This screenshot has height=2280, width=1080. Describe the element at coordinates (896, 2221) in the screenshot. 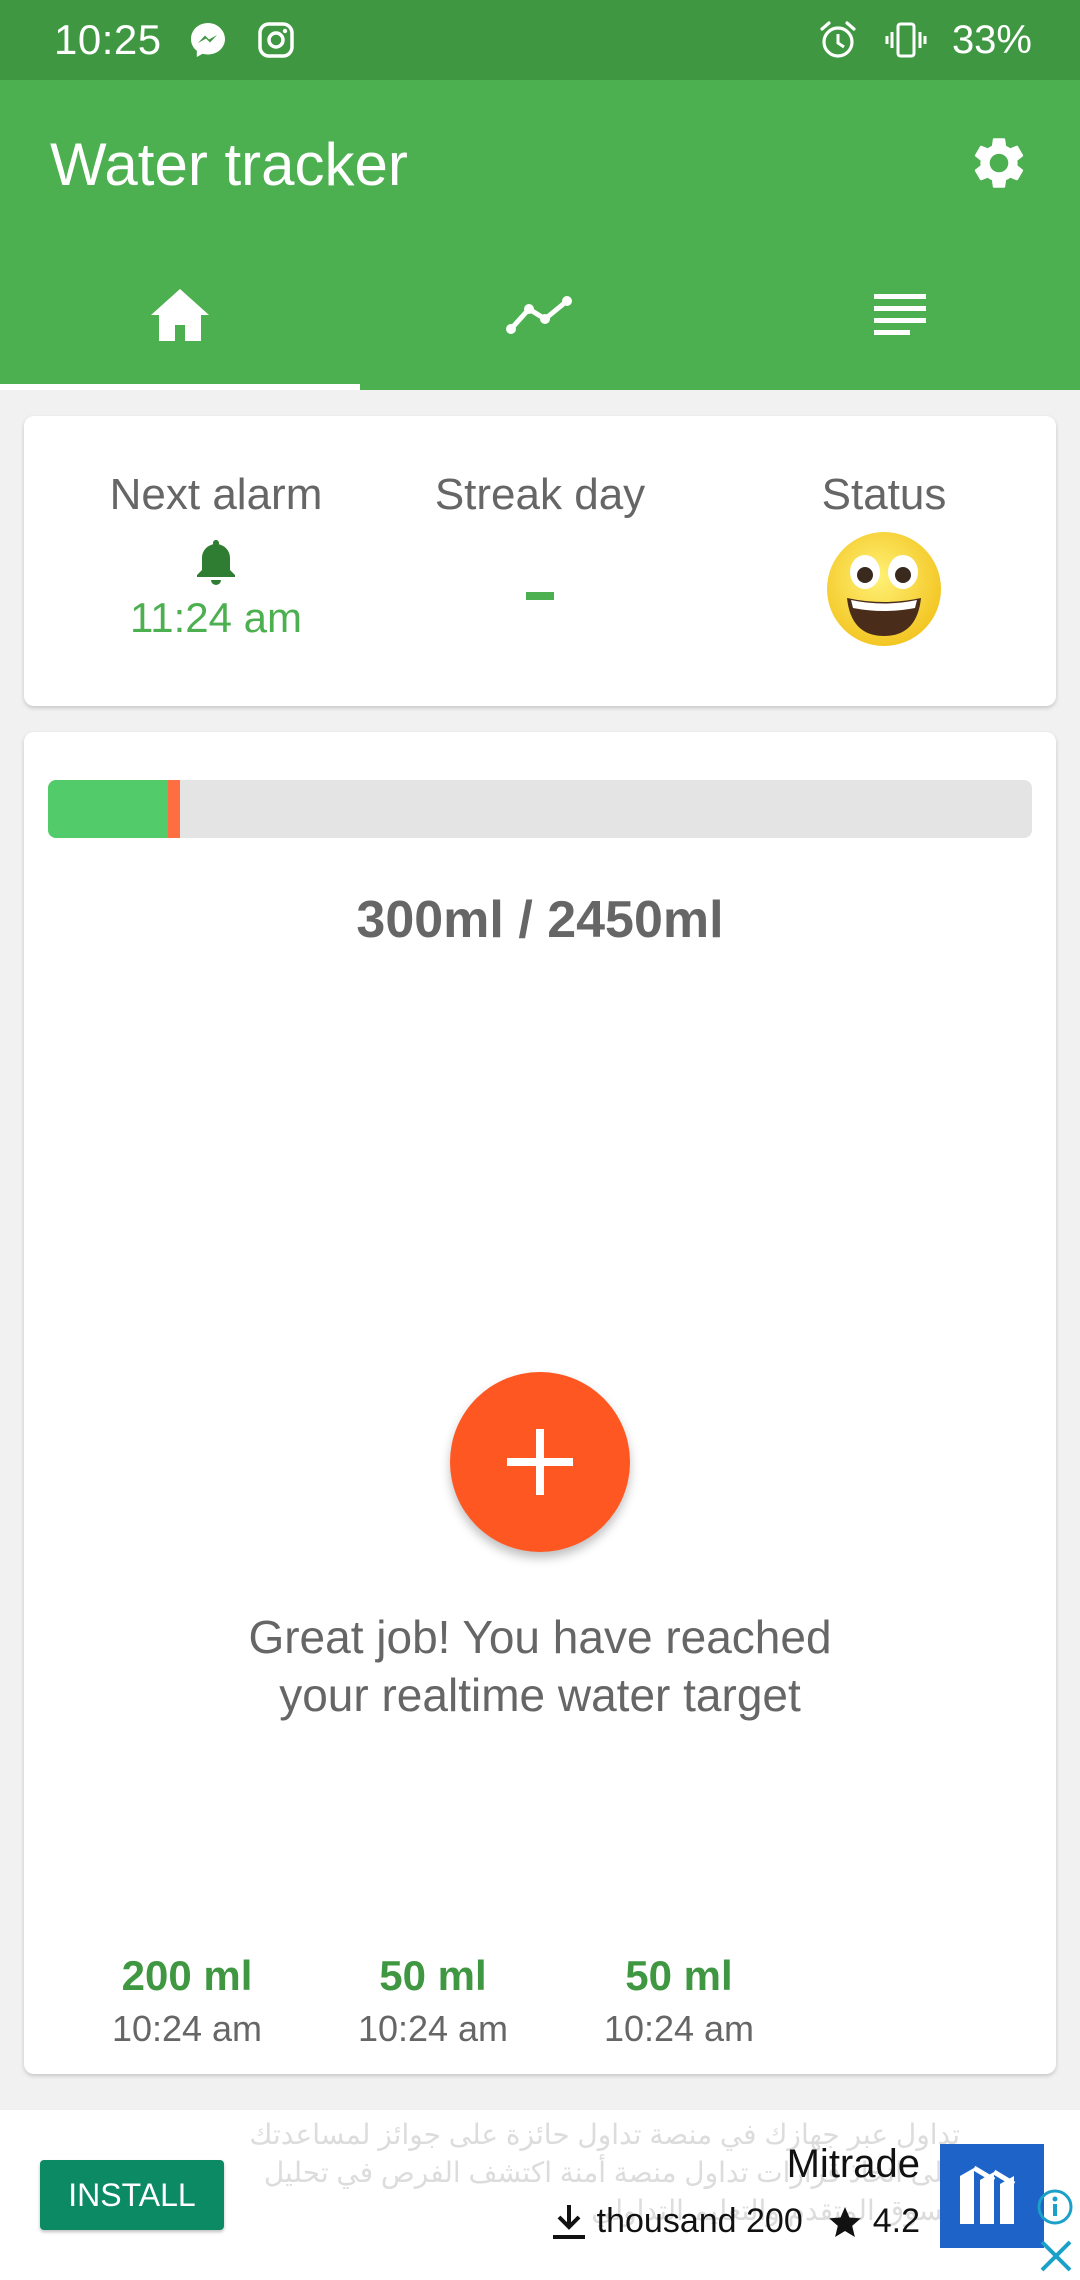

I see `ad-rating: 4.2` at that location.